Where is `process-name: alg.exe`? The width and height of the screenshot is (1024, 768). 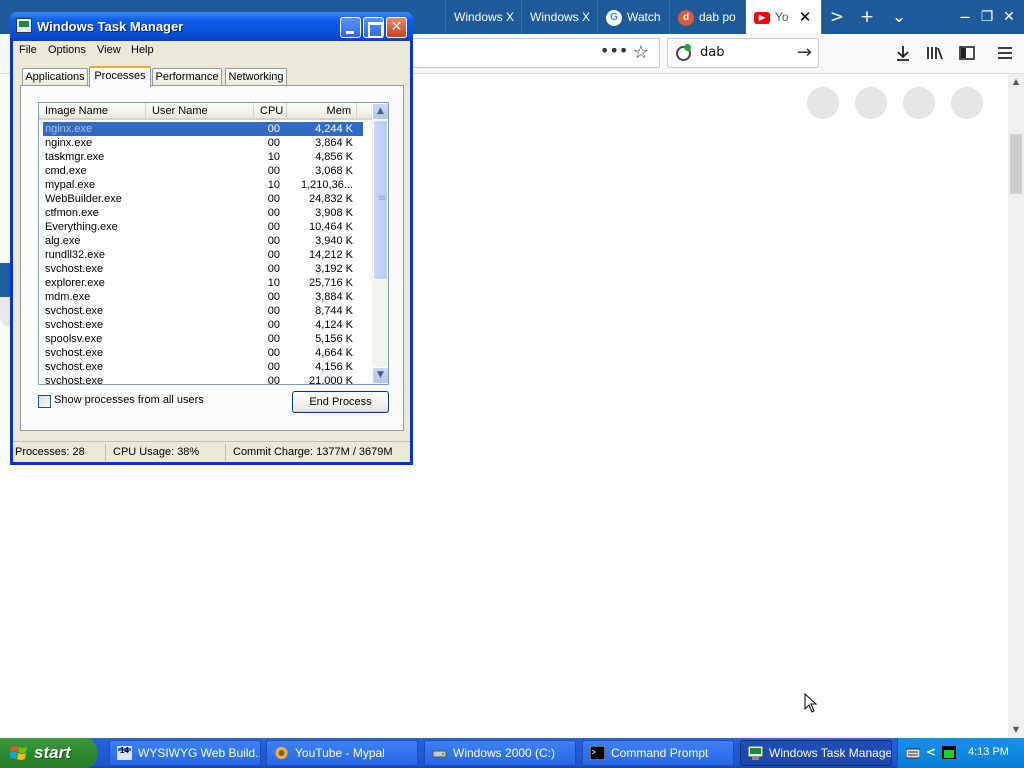 process-name: alg.exe is located at coordinates (63, 241).